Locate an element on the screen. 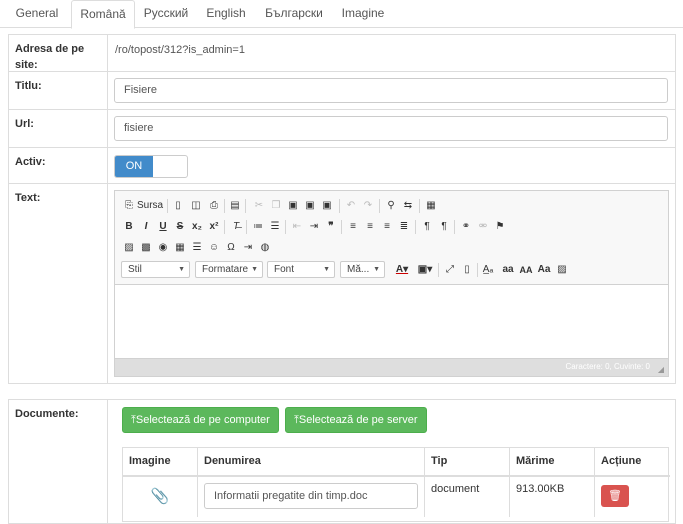  transform-case-icon: A̲ₐ is located at coordinates (488, 270).